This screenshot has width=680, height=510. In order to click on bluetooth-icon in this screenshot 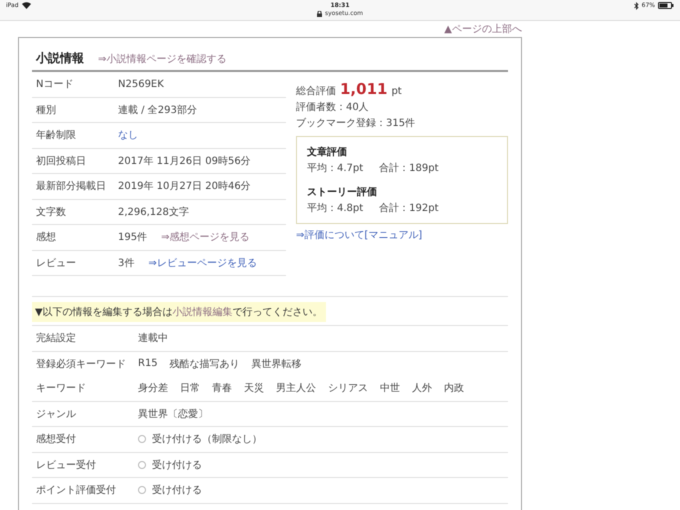, I will do `click(636, 6)`.